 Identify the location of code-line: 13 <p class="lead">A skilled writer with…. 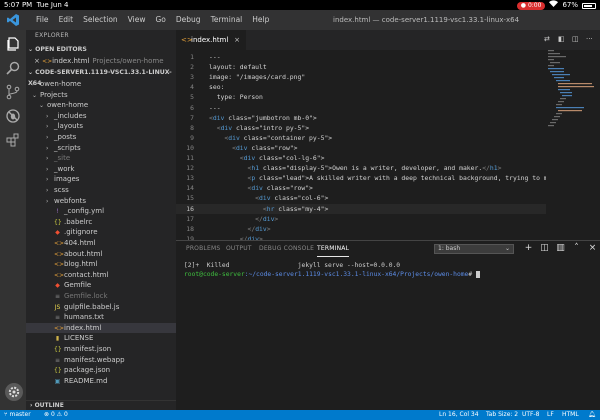
(361, 178).